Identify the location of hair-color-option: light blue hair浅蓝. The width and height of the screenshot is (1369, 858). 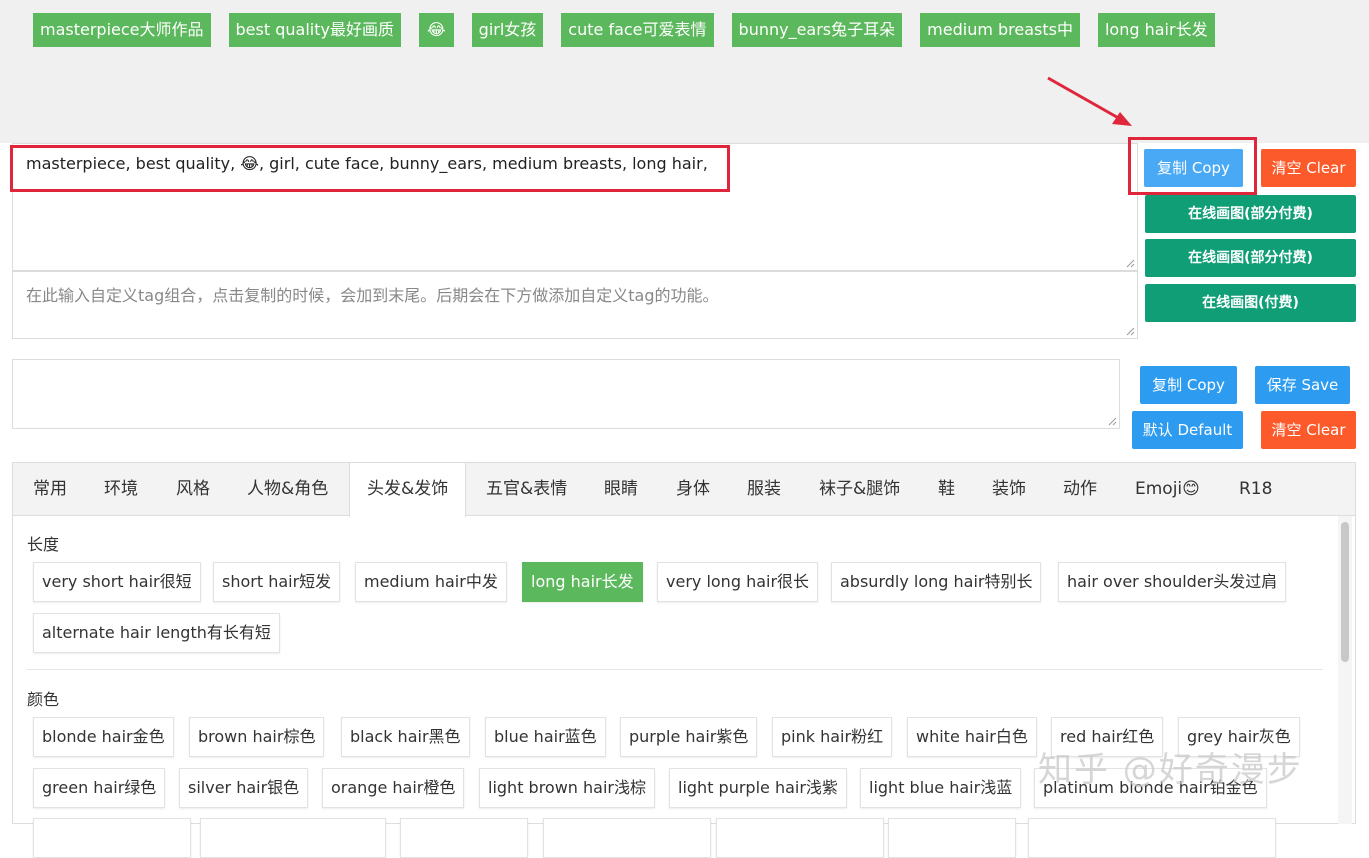
(941, 788).